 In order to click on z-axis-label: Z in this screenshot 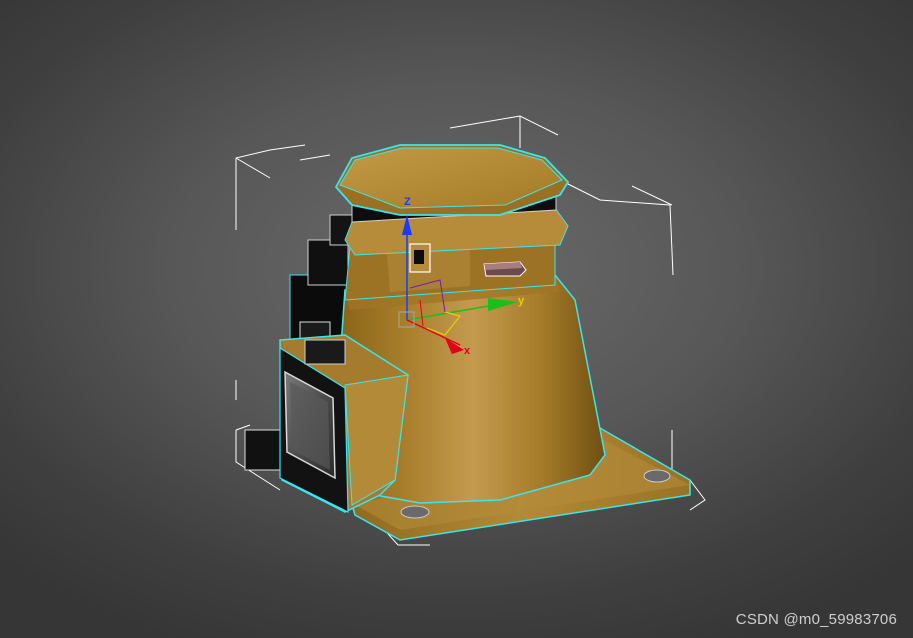, I will do `click(407, 202)`.